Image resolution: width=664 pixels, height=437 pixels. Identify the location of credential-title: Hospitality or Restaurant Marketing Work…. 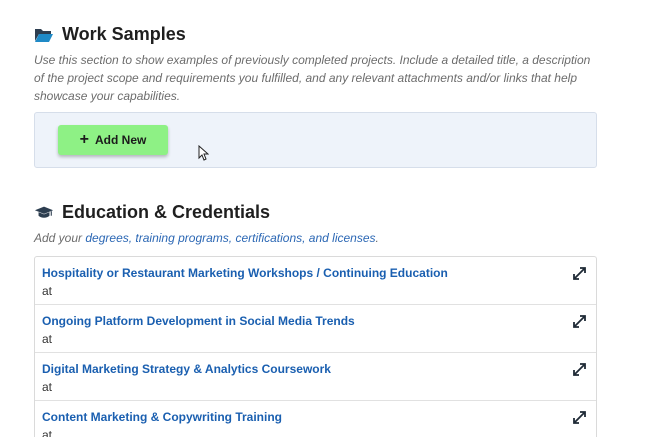
(245, 273).